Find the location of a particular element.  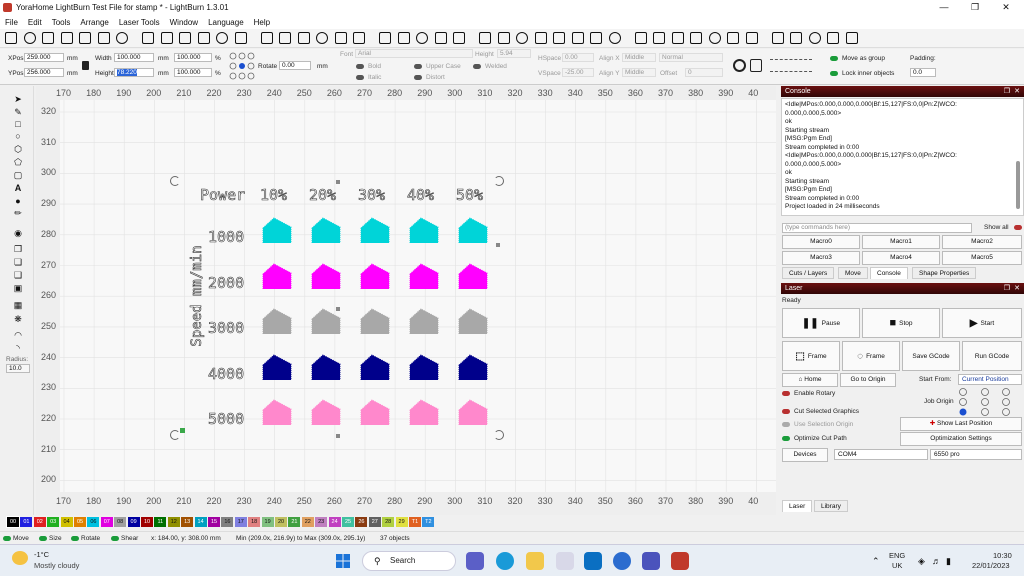

export-icon is located at coordinates (148, 38).